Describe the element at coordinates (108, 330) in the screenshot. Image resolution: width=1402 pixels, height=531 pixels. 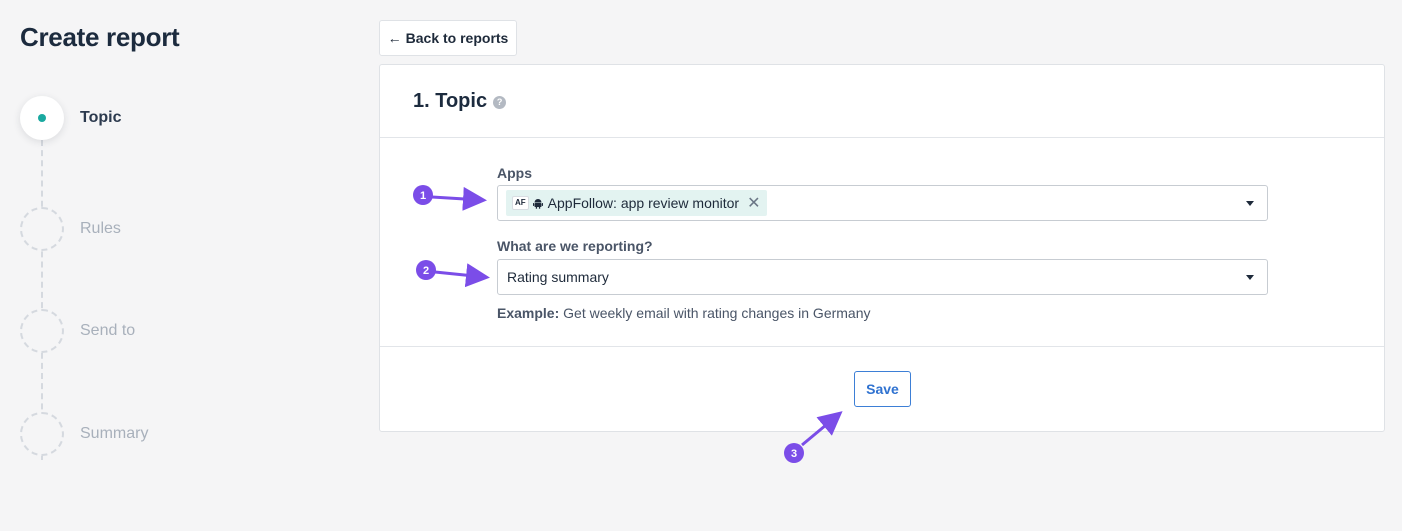
I see `step-label: Send to` at that location.